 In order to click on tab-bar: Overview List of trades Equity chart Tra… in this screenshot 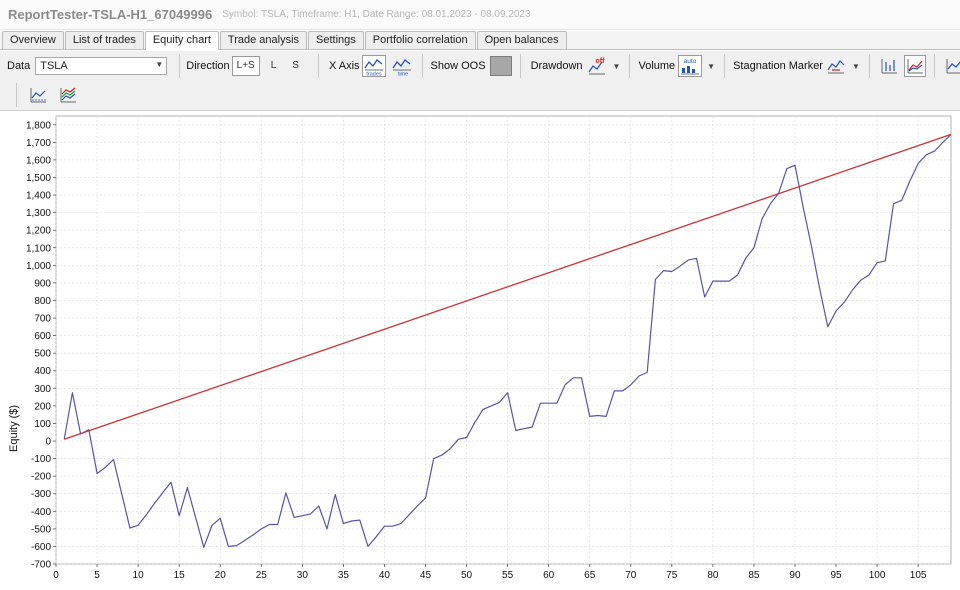, I will do `click(480, 40)`.